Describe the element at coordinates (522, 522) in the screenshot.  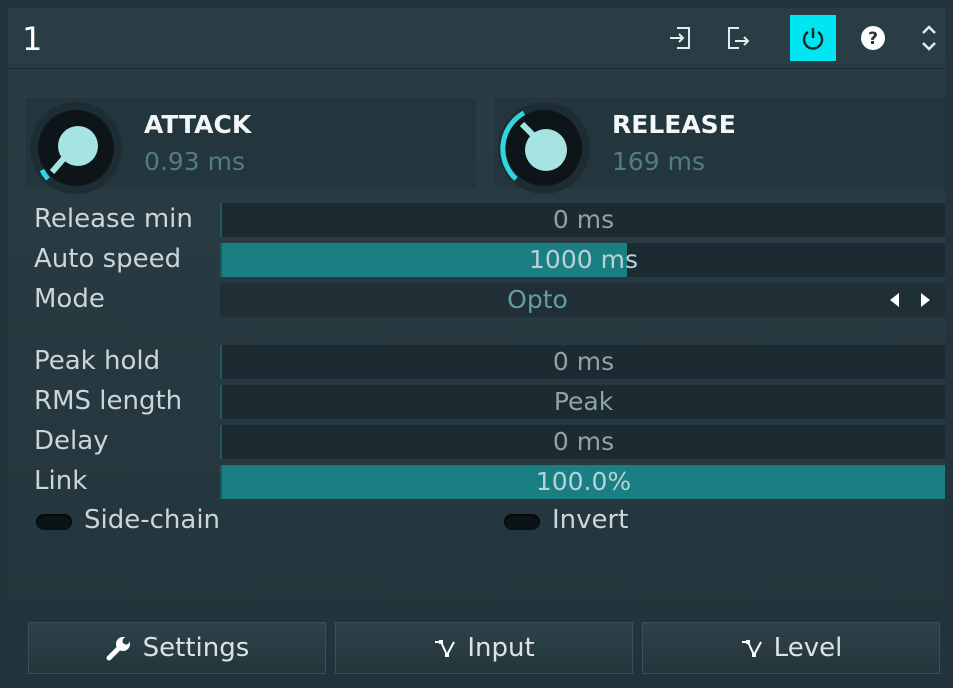
I see `invert-toggle` at that location.